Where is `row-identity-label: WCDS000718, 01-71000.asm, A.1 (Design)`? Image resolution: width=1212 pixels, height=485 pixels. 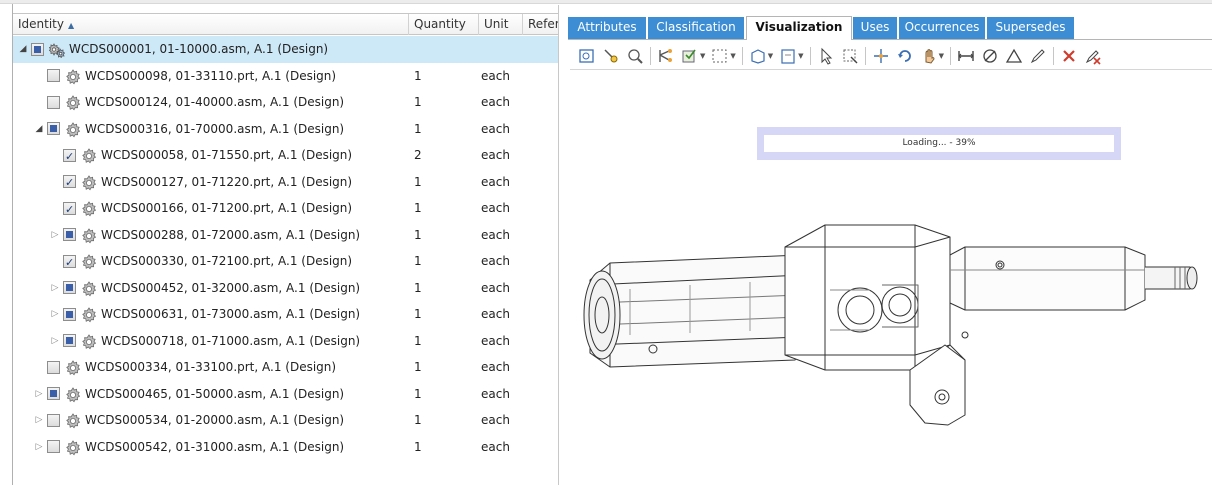 row-identity-label: WCDS000718, 01-71000.asm, A.1 (Design) is located at coordinates (230, 341).